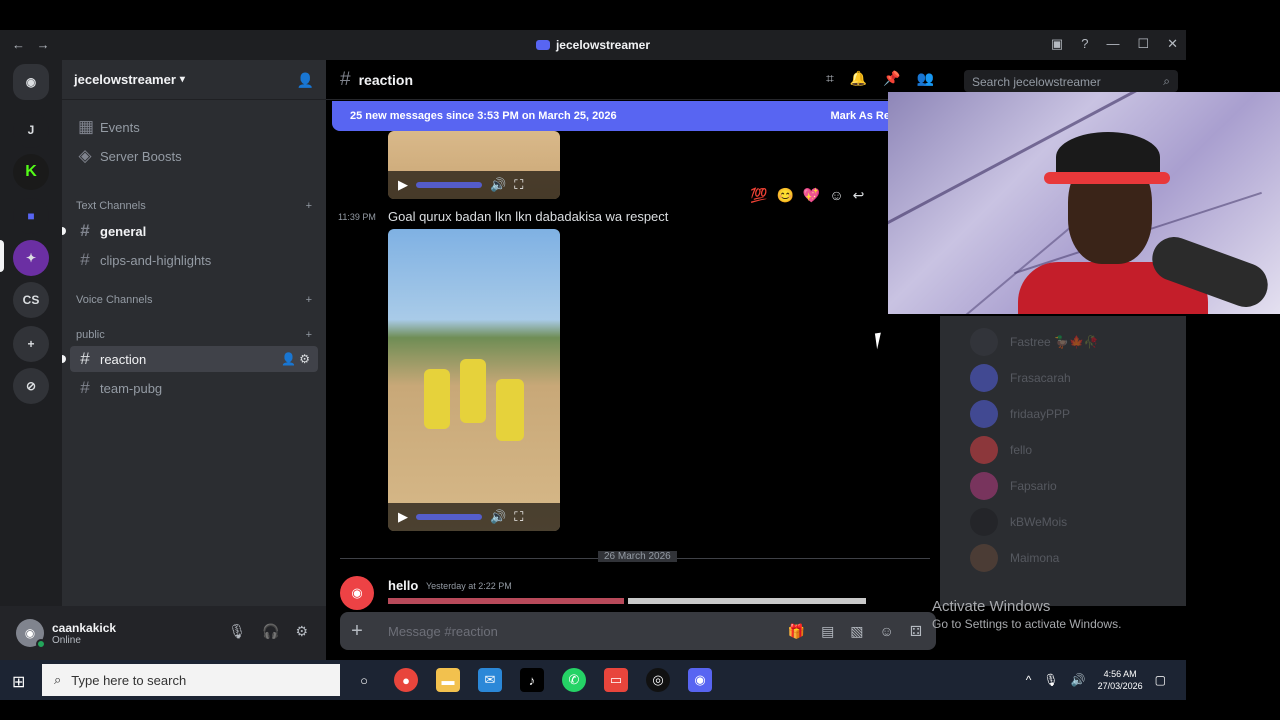 The image size is (1280, 720). I want to click on category-voice-channels: Voice Channels +, so click(194, 300).